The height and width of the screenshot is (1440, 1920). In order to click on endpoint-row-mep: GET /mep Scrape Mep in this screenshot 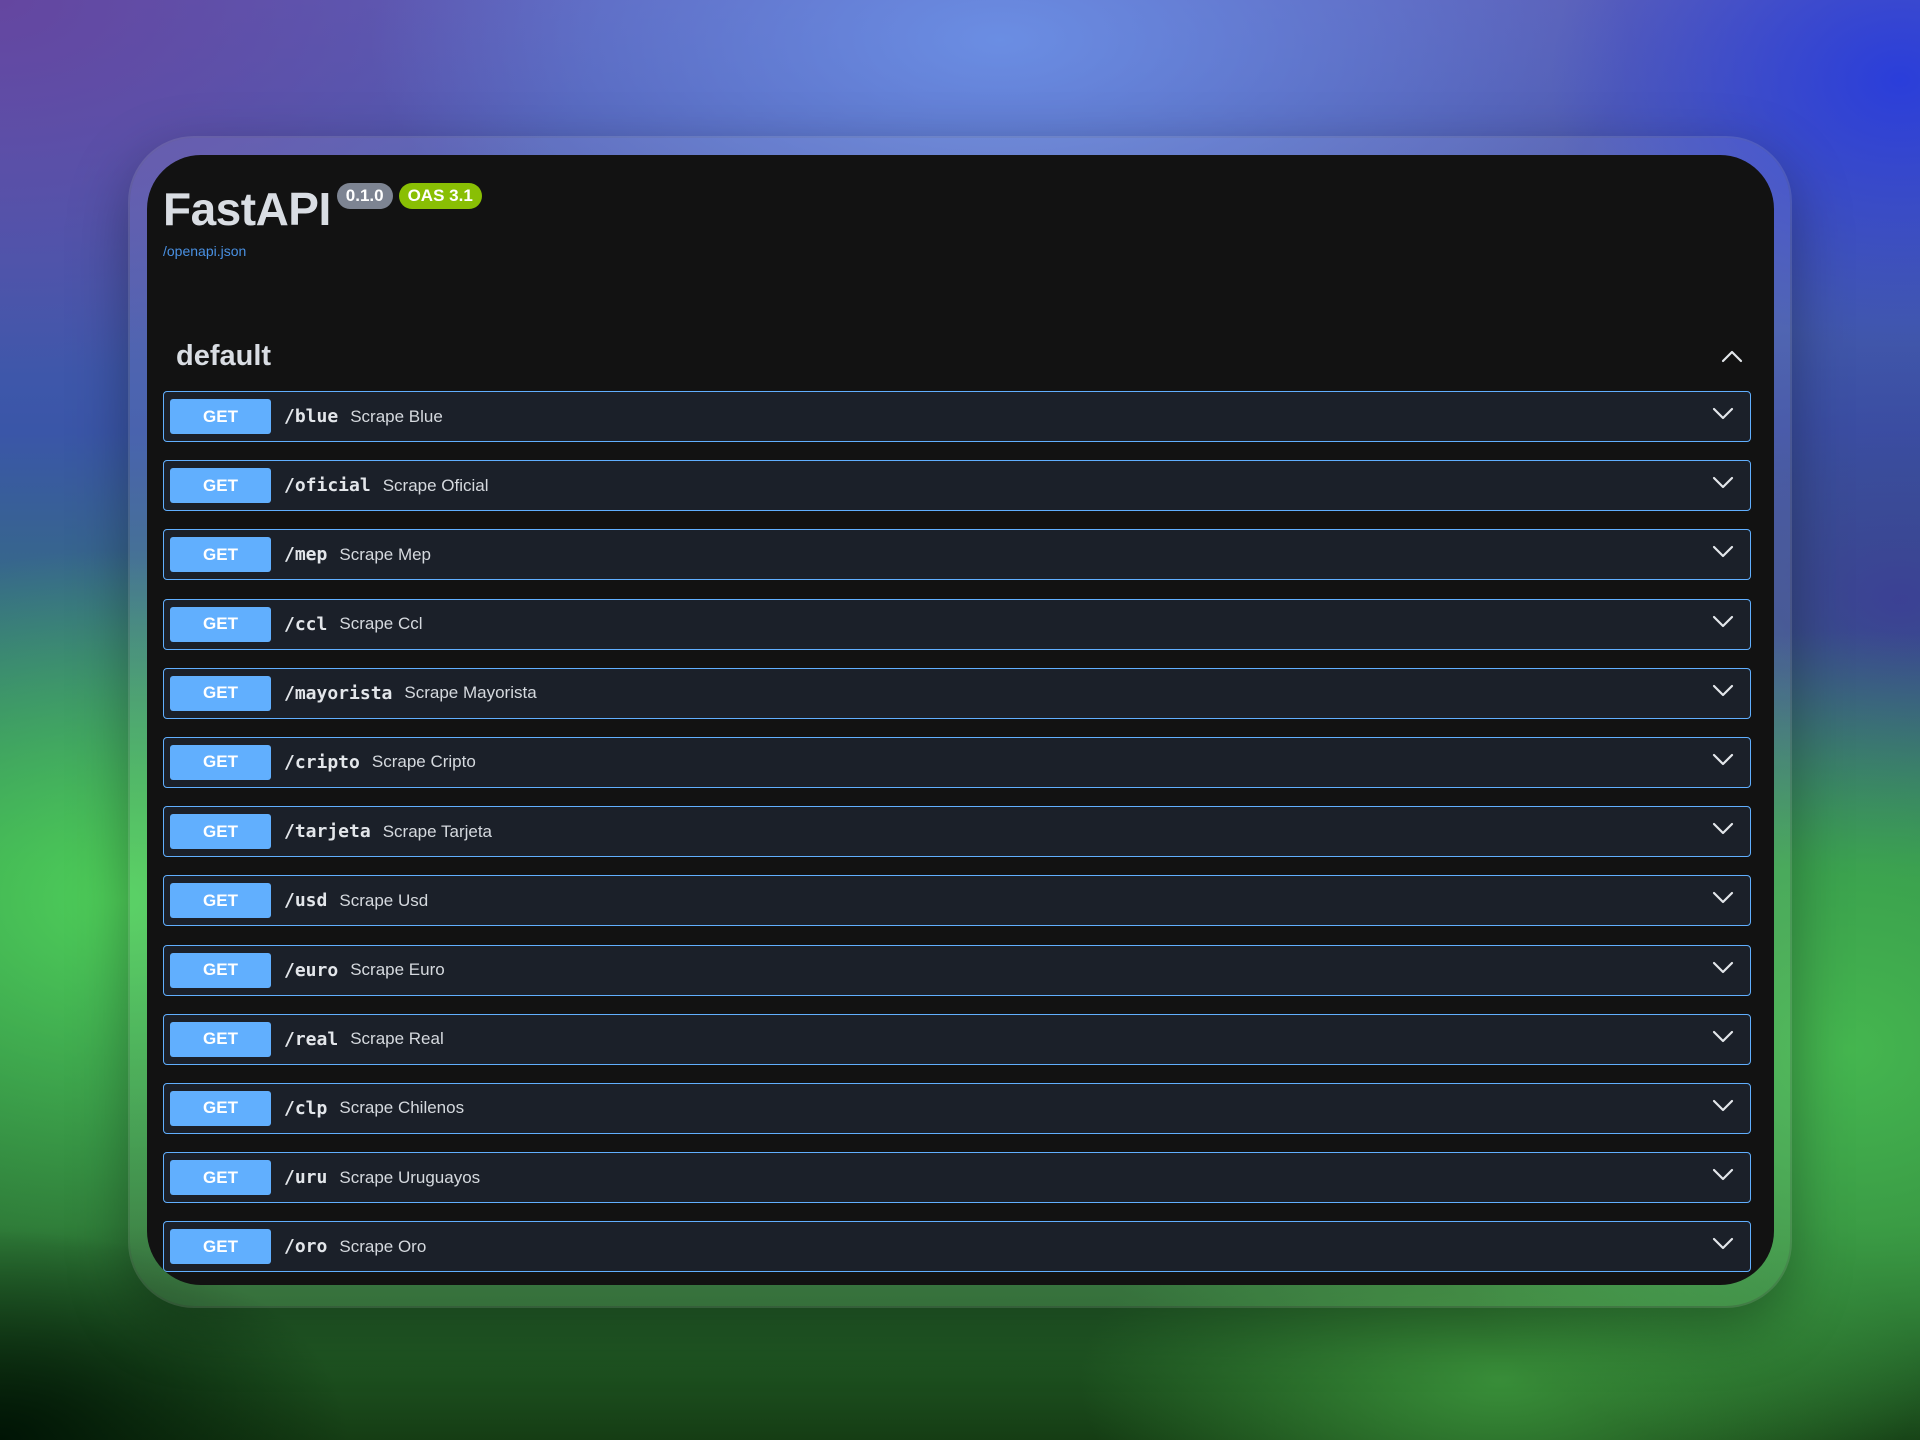, I will do `click(957, 555)`.